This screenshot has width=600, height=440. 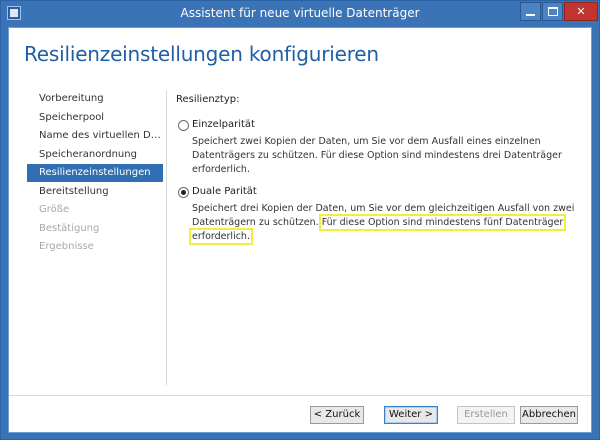 What do you see at coordinates (66, 246) in the screenshot?
I see `step-ergebnisse: Ergebnisse` at bounding box center [66, 246].